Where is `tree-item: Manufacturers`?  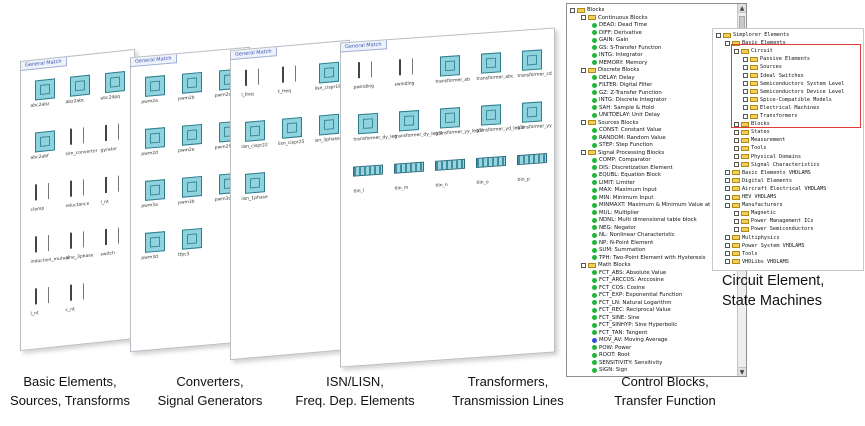 tree-item: Manufacturers is located at coordinates (788, 205).